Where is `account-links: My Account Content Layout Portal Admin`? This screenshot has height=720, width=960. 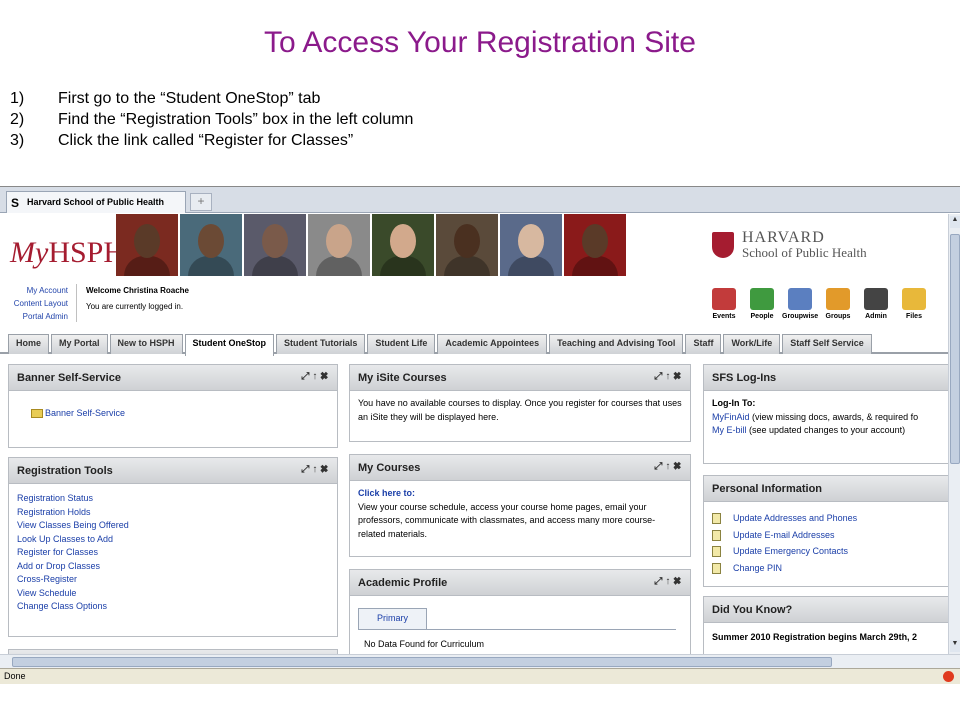
account-links: My Account Content Layout Portal Admin is located at coordinates (36, 303).